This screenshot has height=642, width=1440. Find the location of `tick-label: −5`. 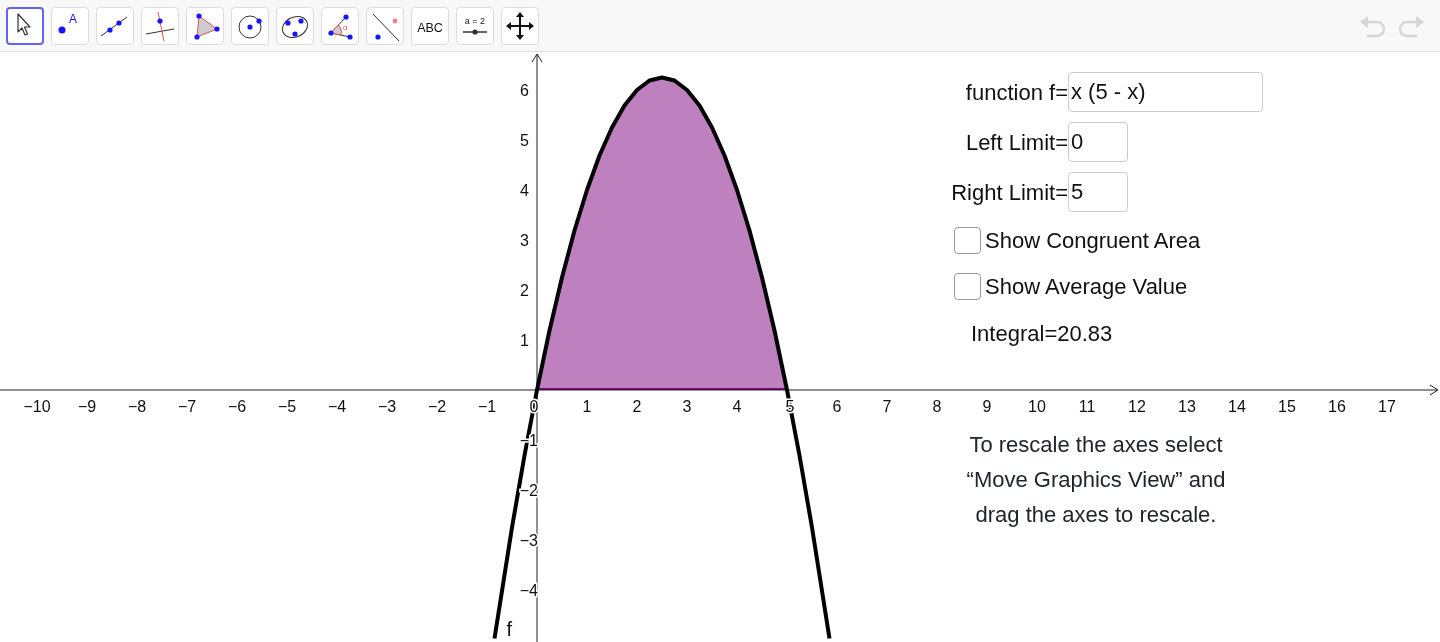

tick-label: −5 is located at coordinates (287, 406).